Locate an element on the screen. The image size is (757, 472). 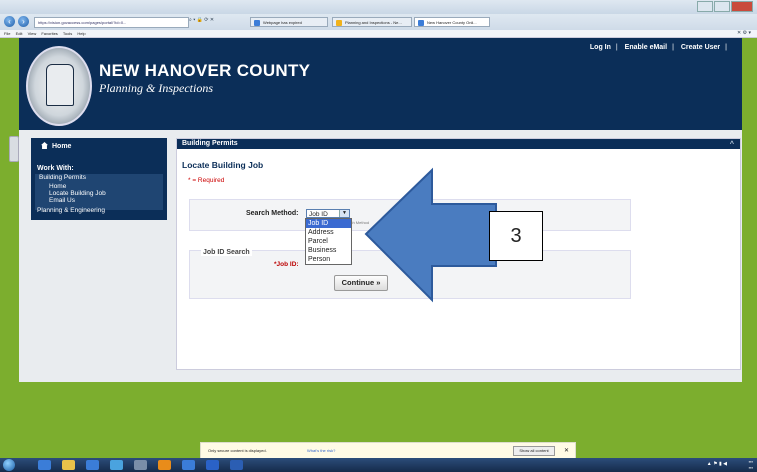
app3-taskbar-icon is located at coordinates (188, 465).